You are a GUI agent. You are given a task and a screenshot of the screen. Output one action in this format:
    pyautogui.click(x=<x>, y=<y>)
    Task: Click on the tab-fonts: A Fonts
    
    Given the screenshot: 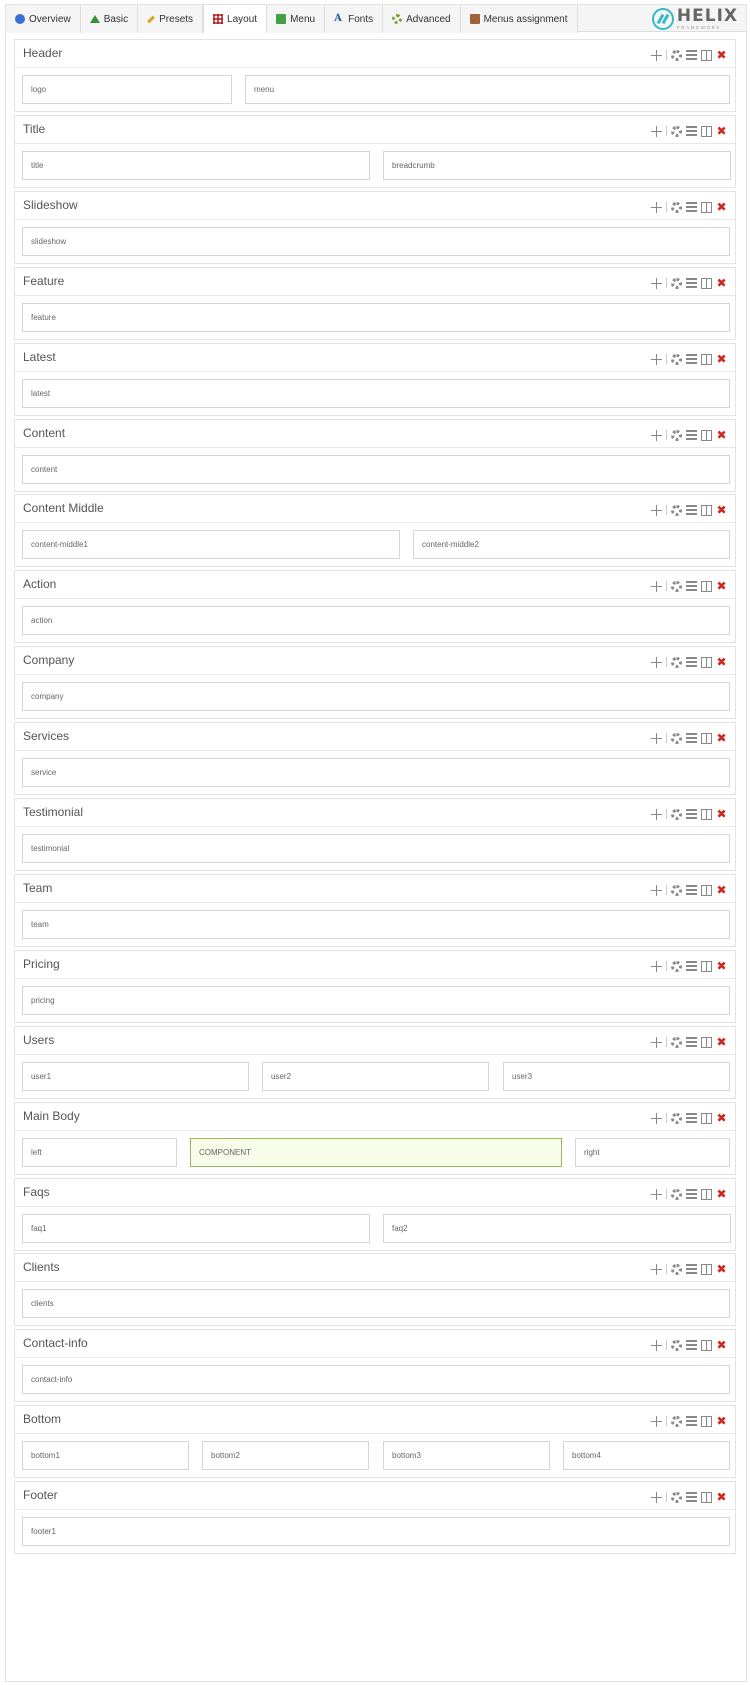 What is the action you would take?
    pyautogui.click(x=354, y=19)
    